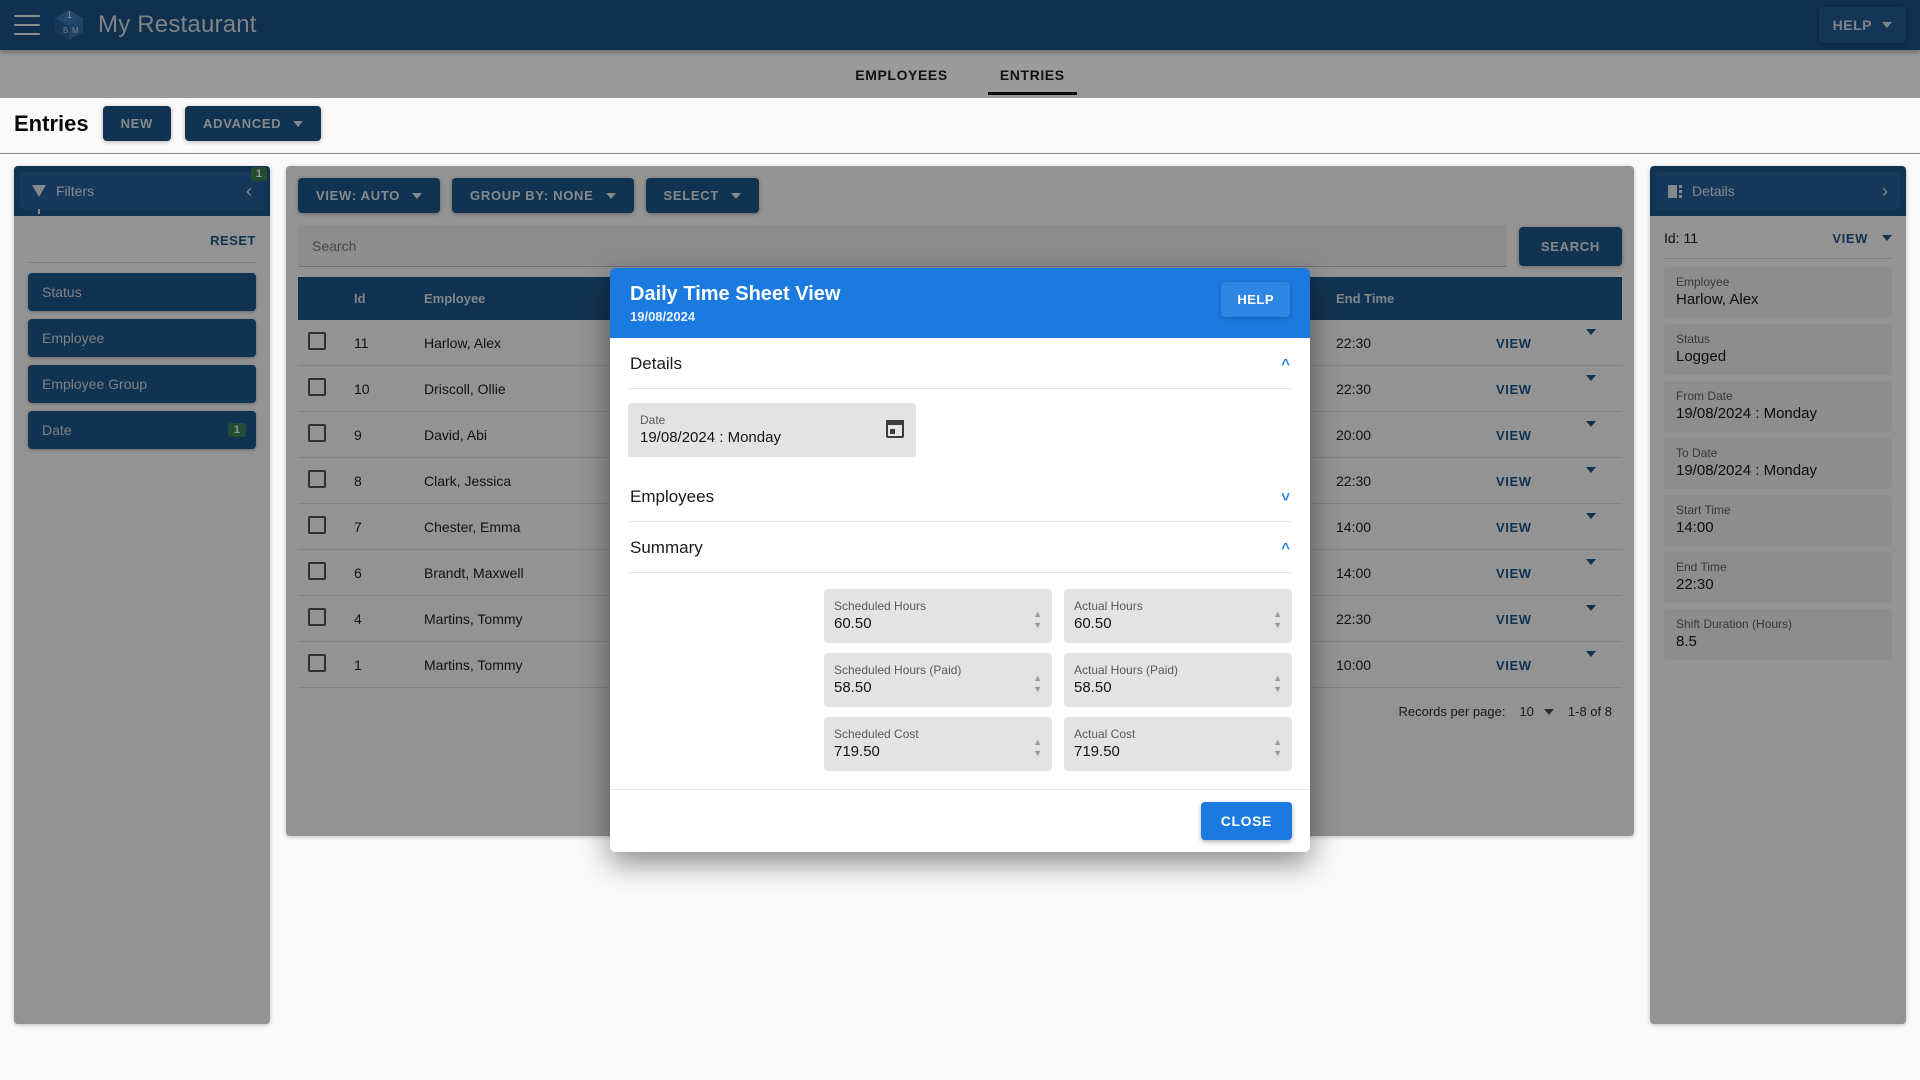 Image resolution: width=1920 pixels, height=1080 pixels. I want to click on summary-field-text: Scheduled Hours (Paid) 58.50, so click(933, 679).